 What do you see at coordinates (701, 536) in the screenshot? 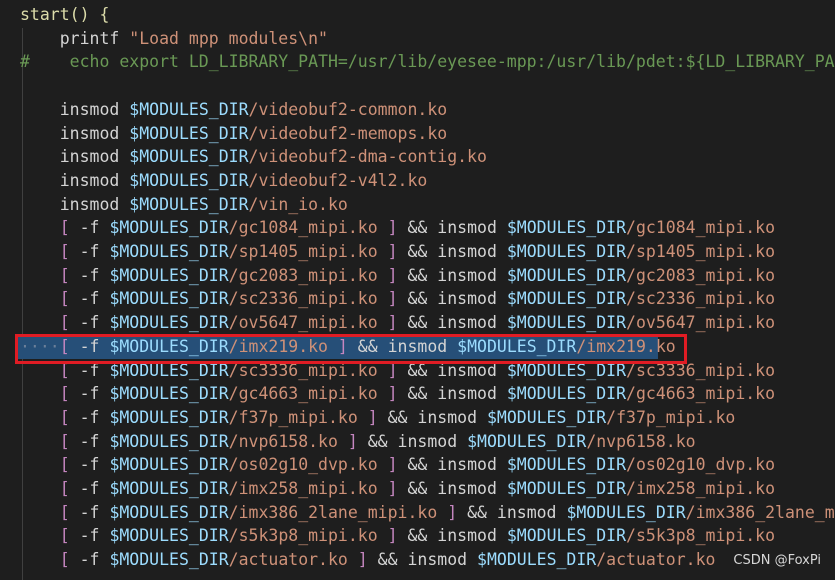
I see `code-token: /s5k3p8_mipi.ko` at bounding box center [701, 536].